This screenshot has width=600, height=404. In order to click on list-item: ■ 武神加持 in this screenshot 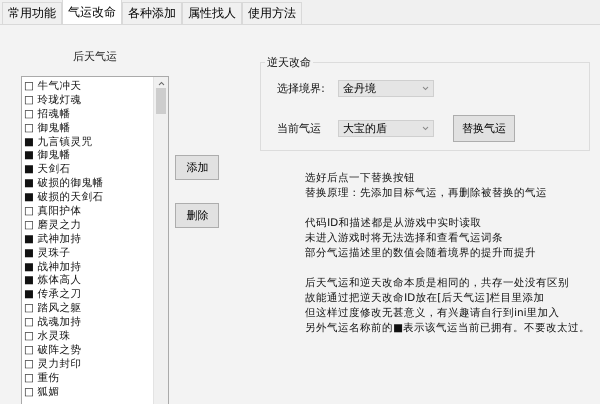, I will do `click(88, 239)`.